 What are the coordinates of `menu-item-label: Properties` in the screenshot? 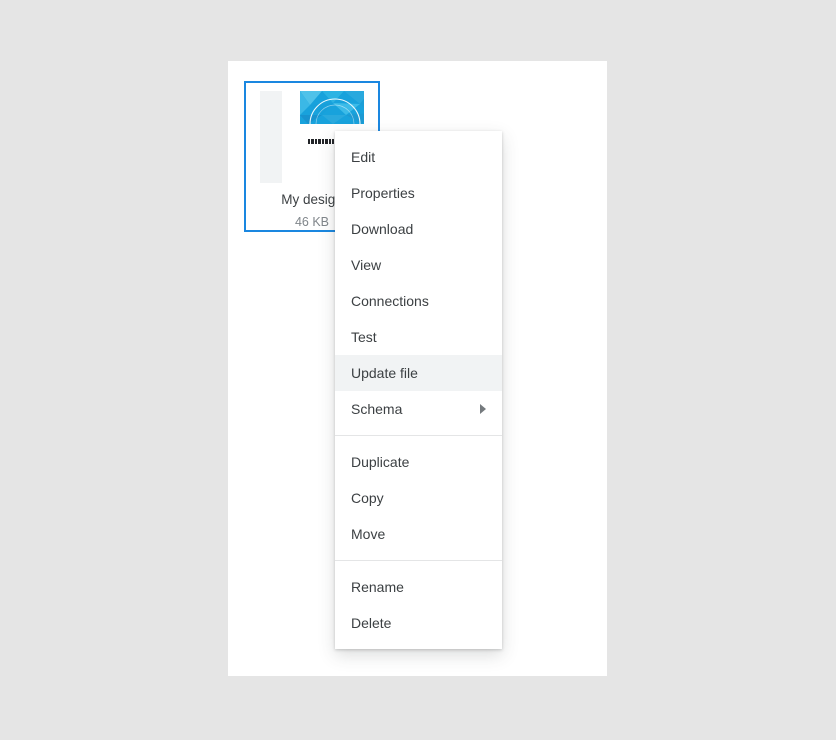 It's located at (383, 193).